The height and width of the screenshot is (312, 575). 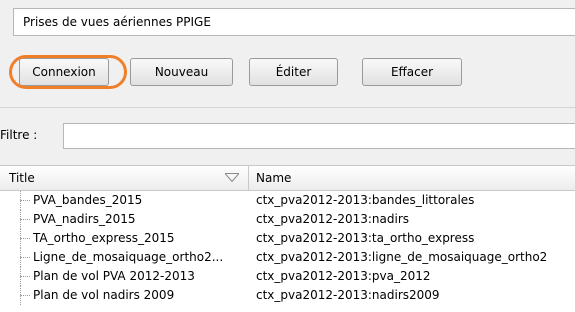 I want to click on cell-title: TA_ortho_express_2015, so click(x=104, y=238).